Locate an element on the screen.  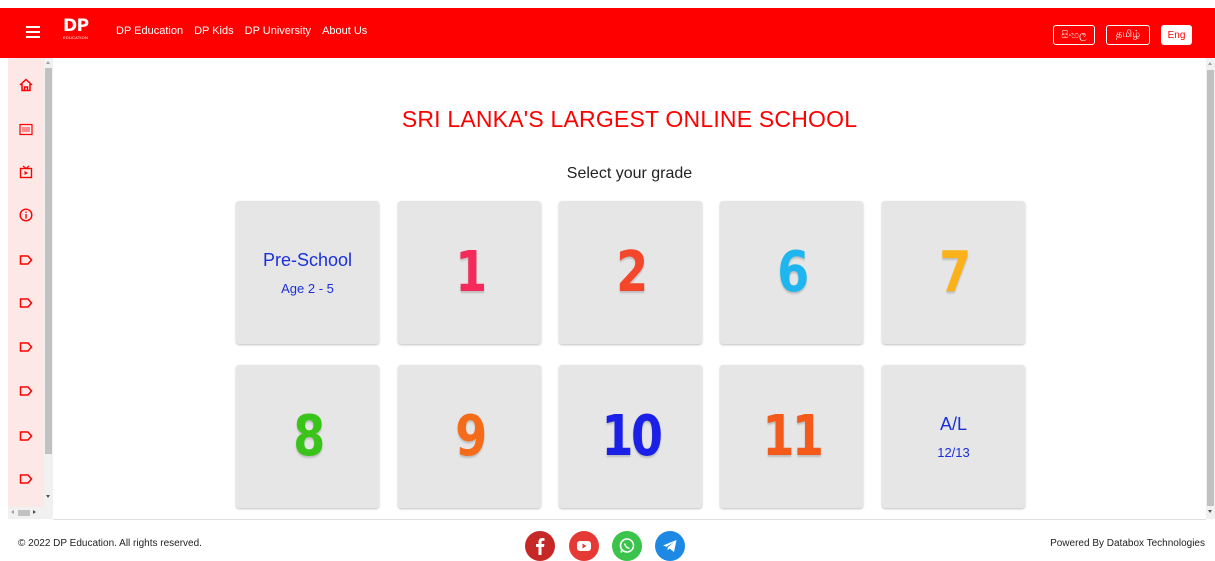
page-headline: SRI LANKA'S LARGEST ONLINE SCHOOL is located at coordinates (629, 119).